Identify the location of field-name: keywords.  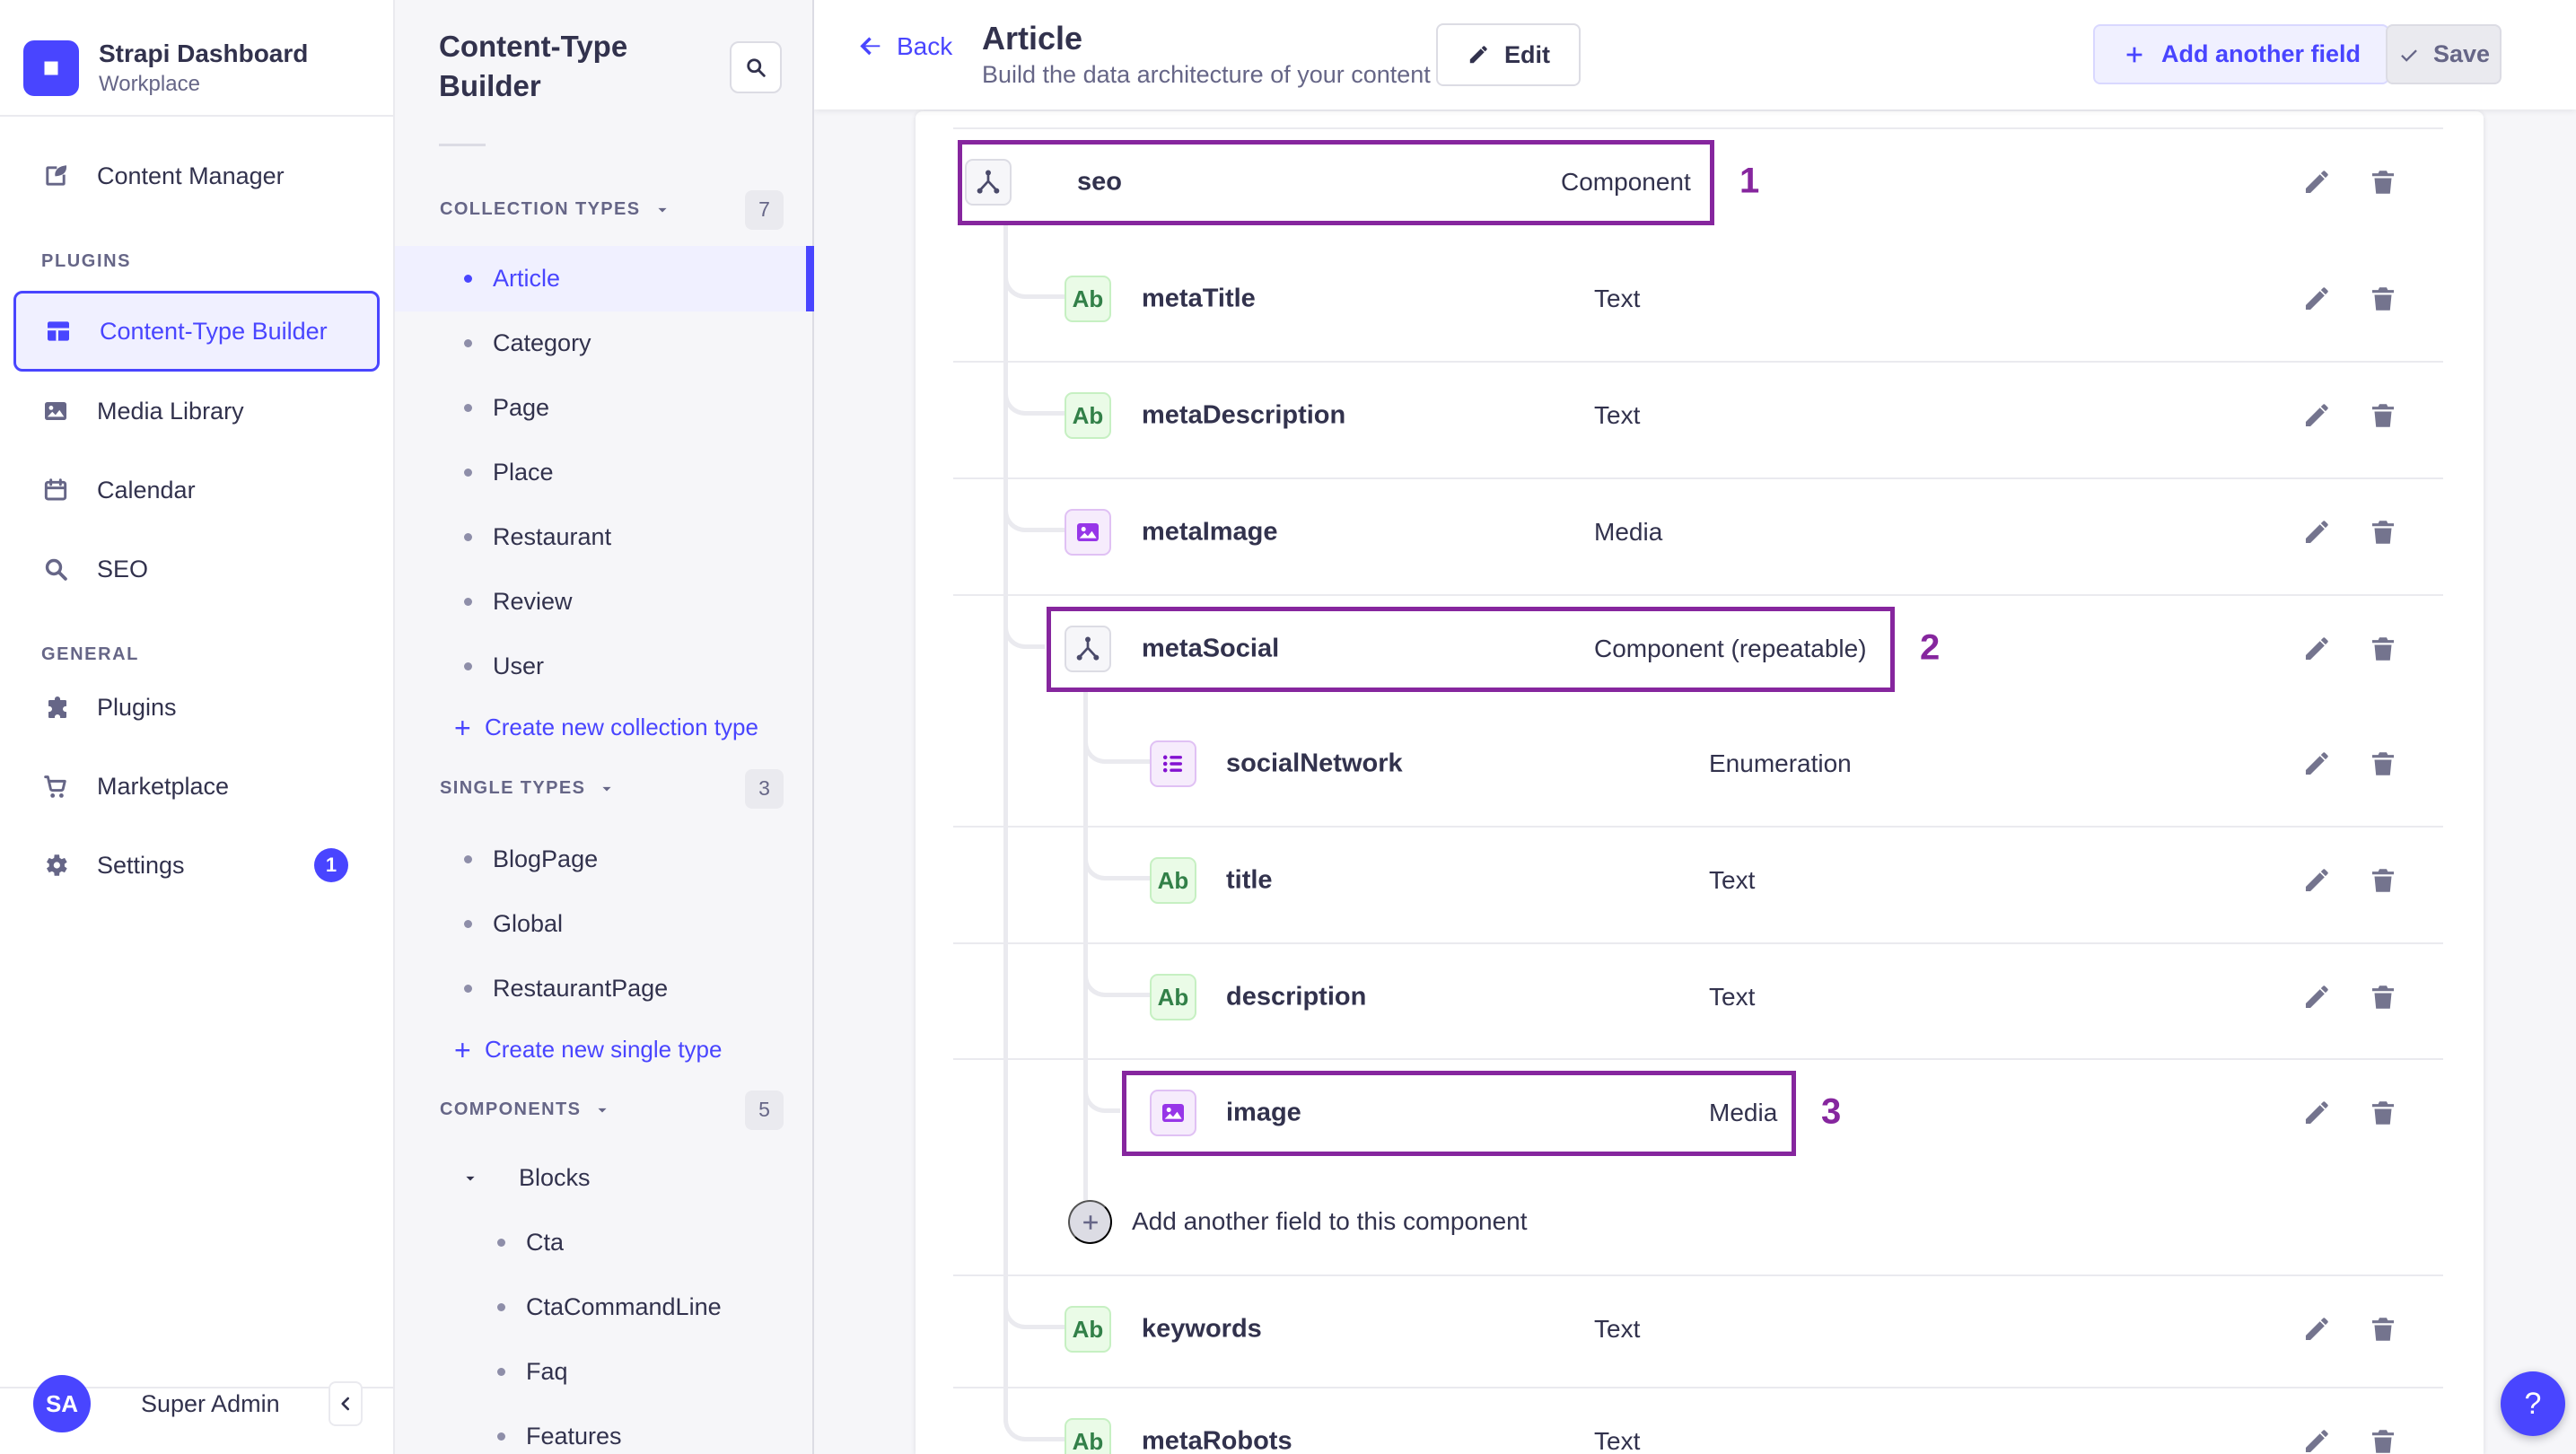
(1202, 1329).